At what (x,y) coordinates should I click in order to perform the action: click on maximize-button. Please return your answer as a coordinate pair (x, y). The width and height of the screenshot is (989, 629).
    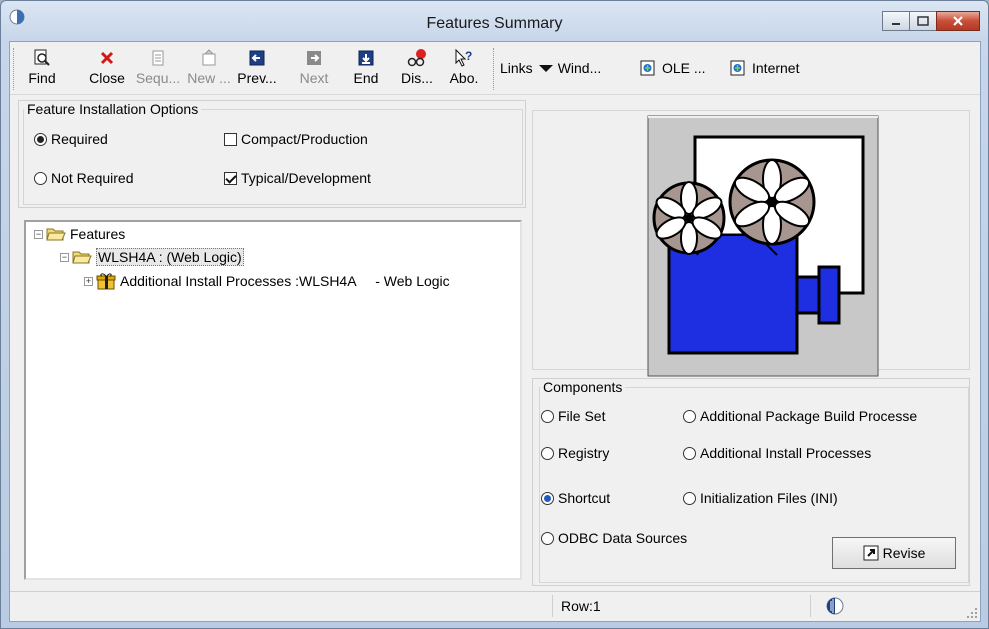
    Looking at the image, I should click on (923, 21).